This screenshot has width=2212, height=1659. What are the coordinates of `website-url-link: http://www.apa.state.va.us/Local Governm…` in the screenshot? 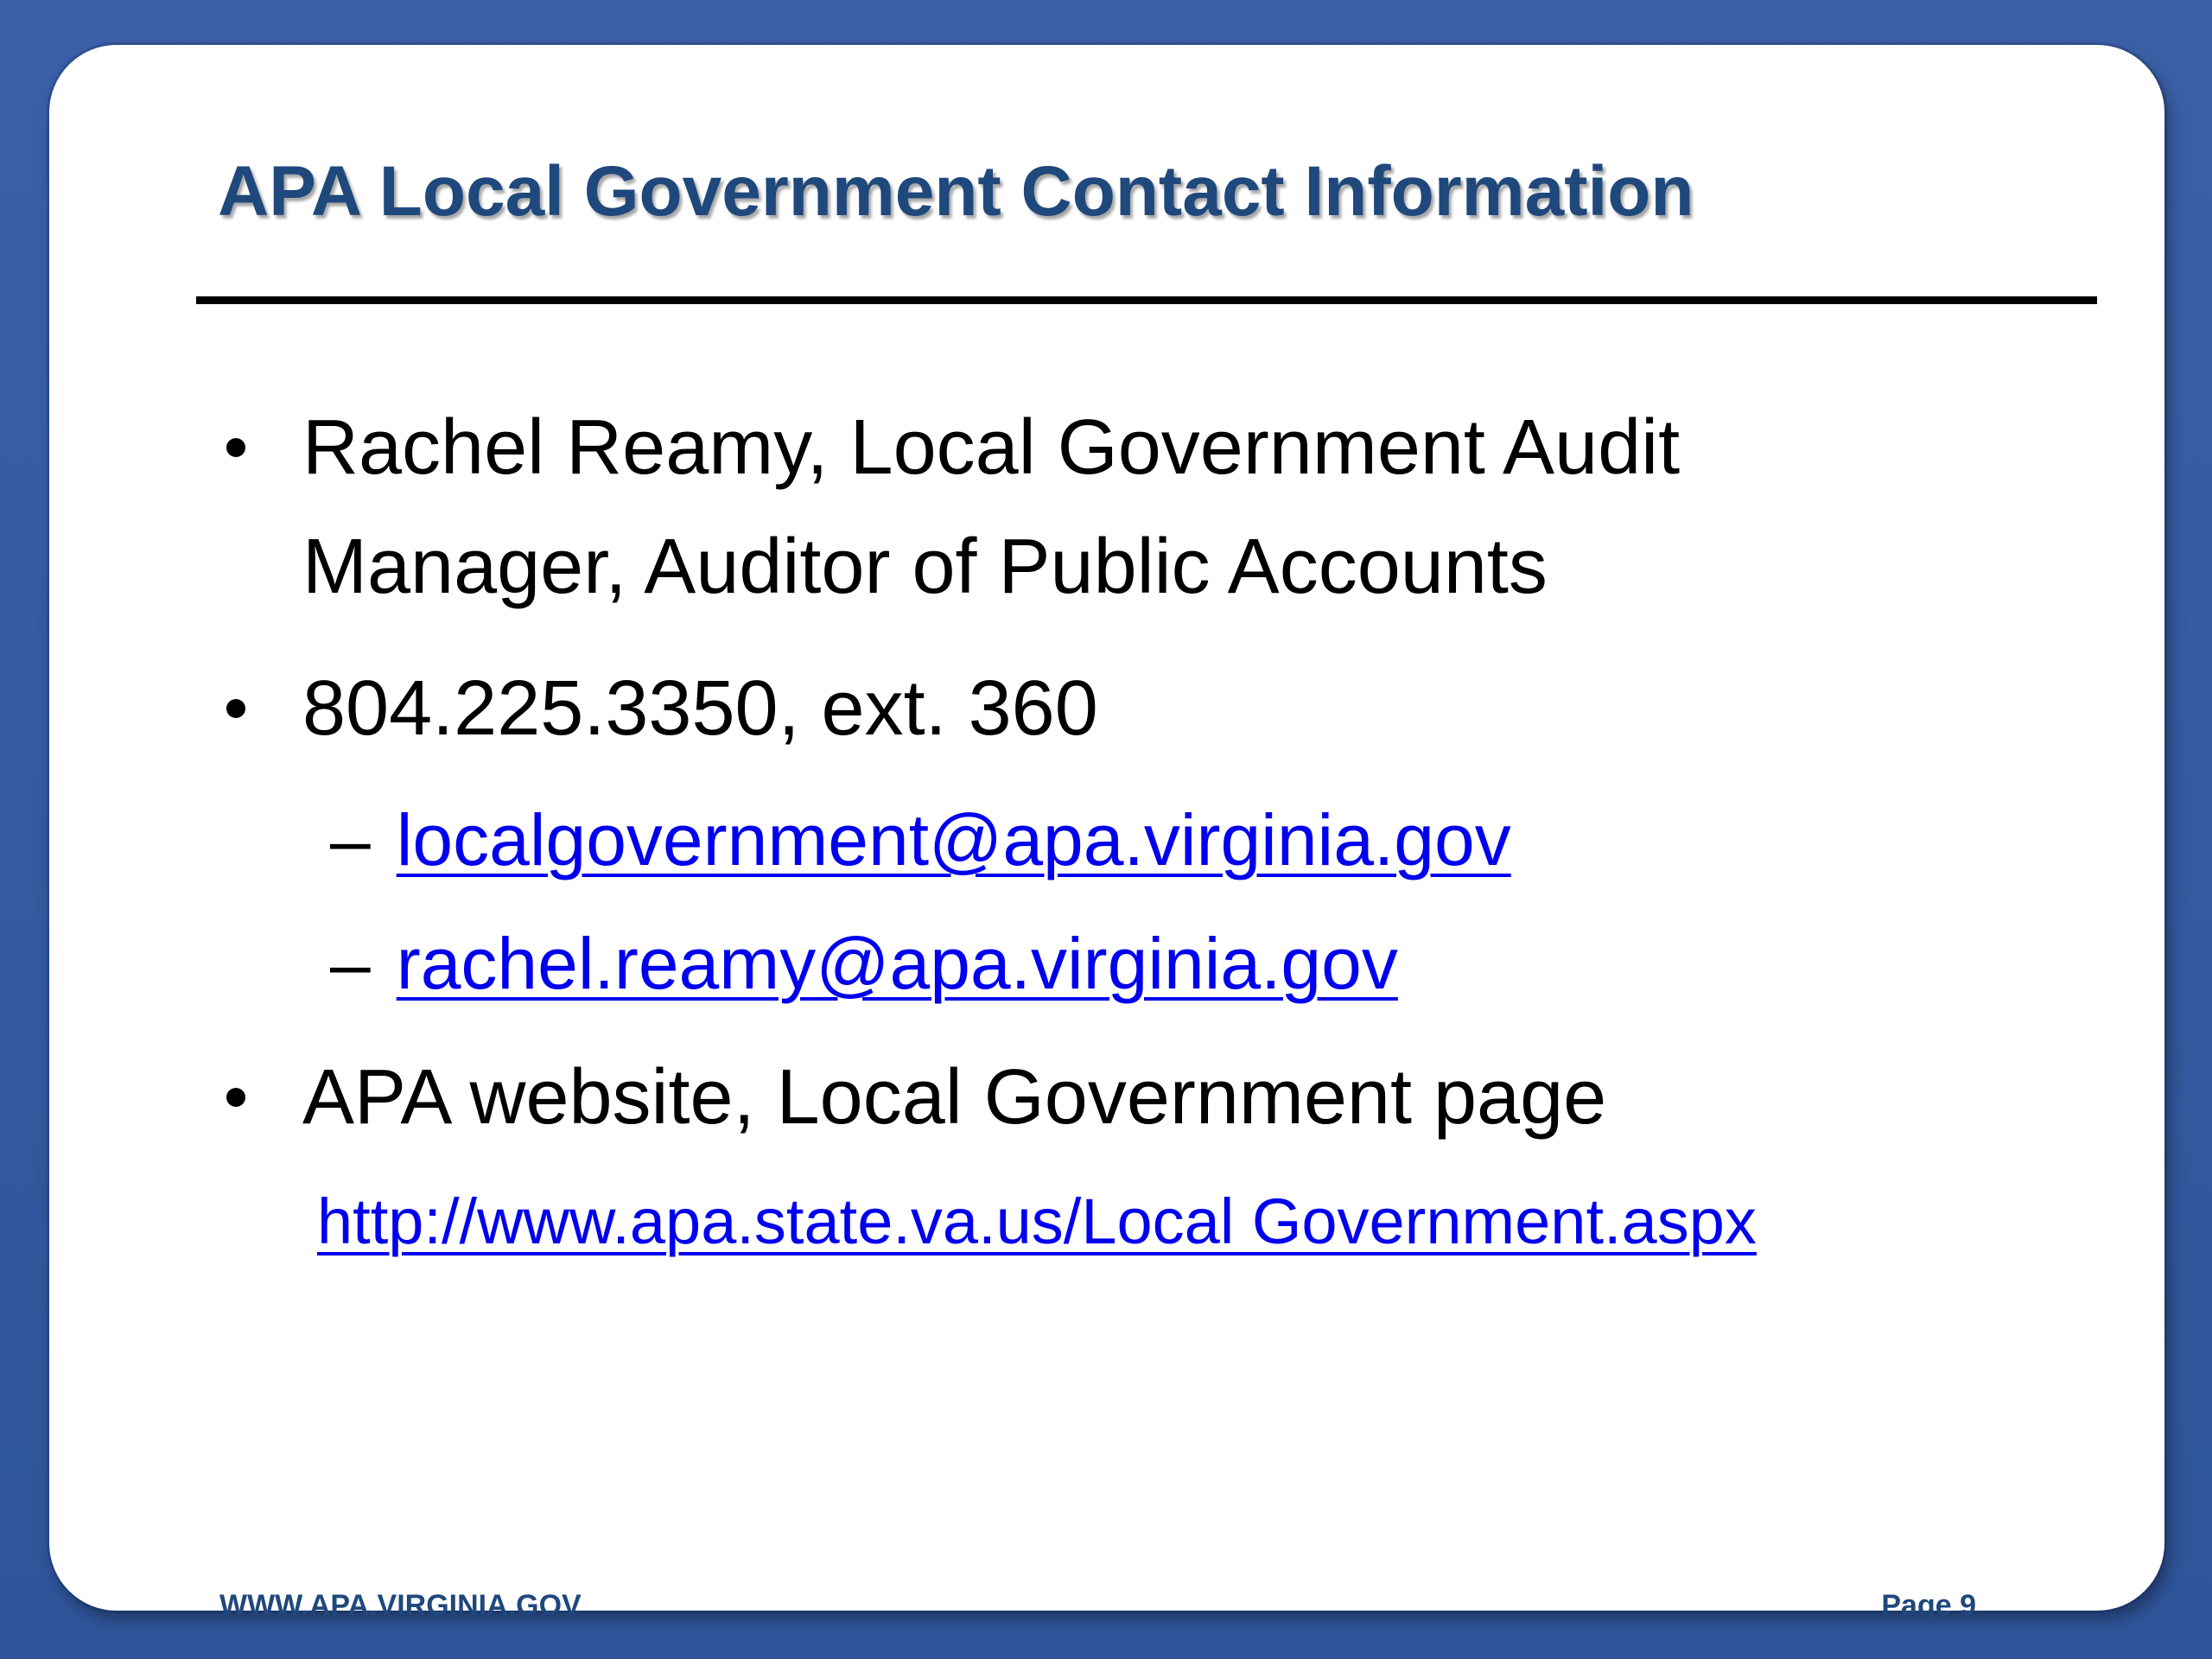 It's located at (1037, 1221).